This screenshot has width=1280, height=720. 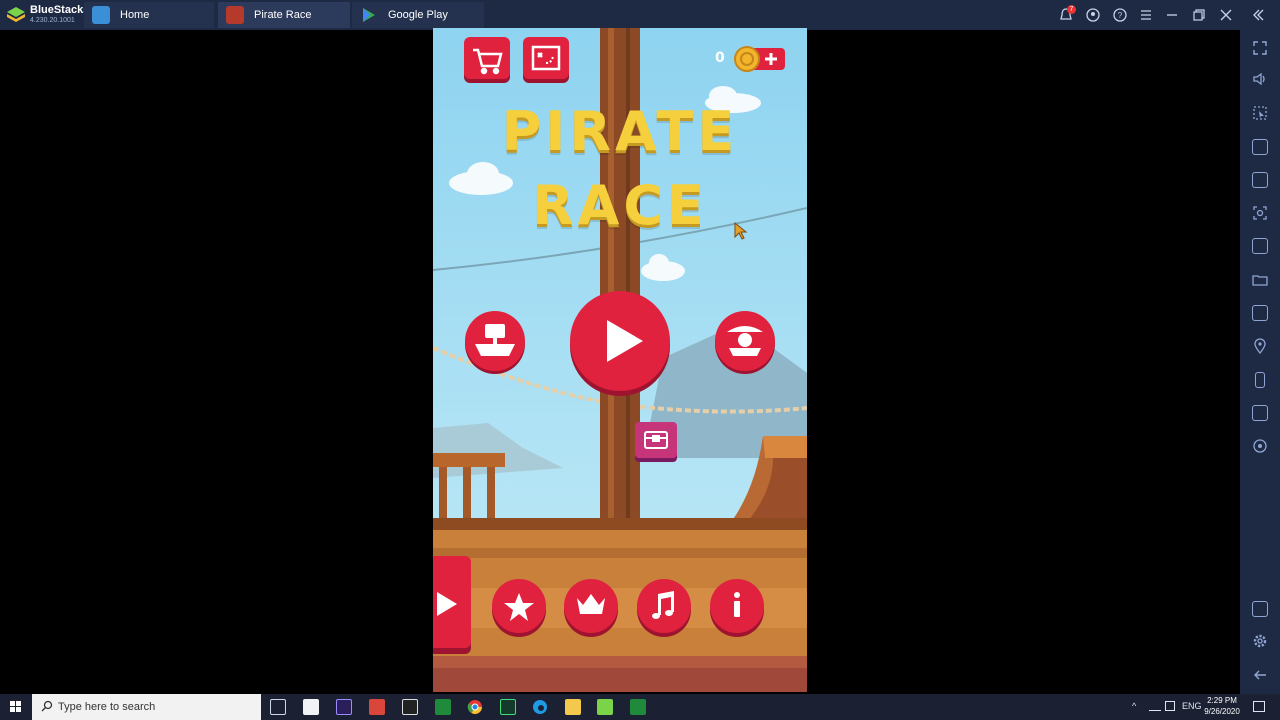 What do you see at coordinates (1071, 9) in the screenshot?
I see `notification-badge: 7` at bounding box center [1071, 9].